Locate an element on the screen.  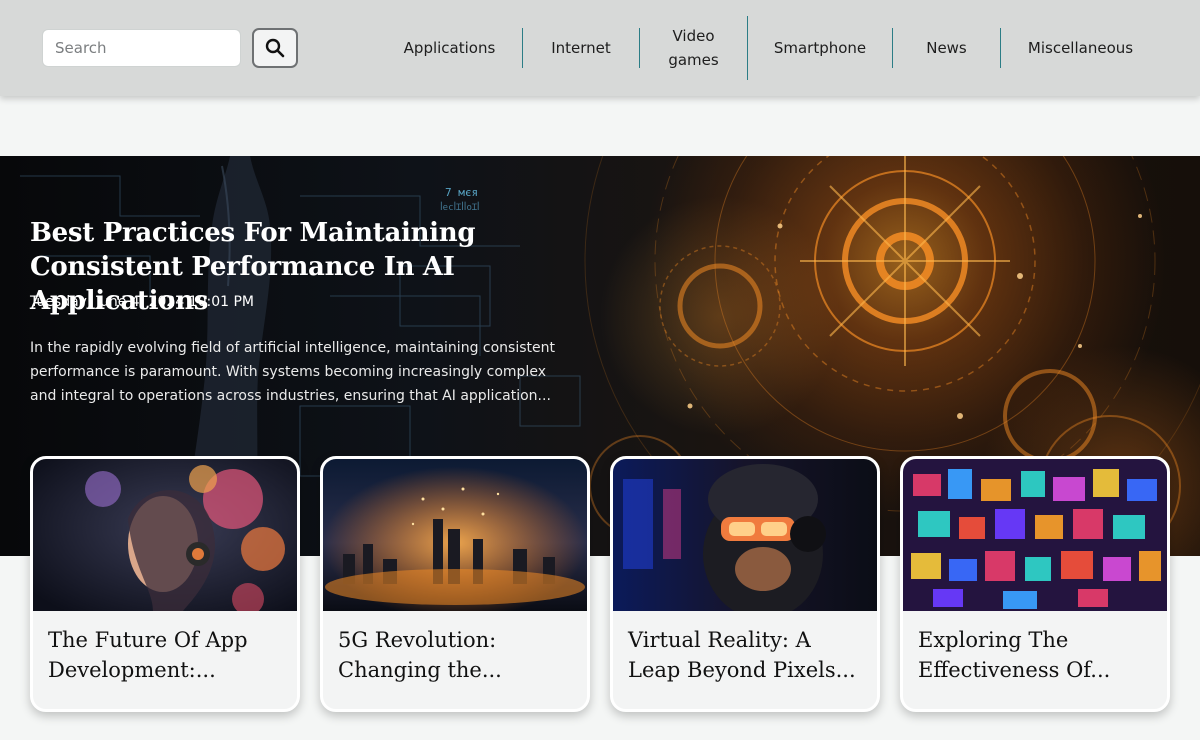
nav-item-video-games: Video games is located at coordinates (693, 48).